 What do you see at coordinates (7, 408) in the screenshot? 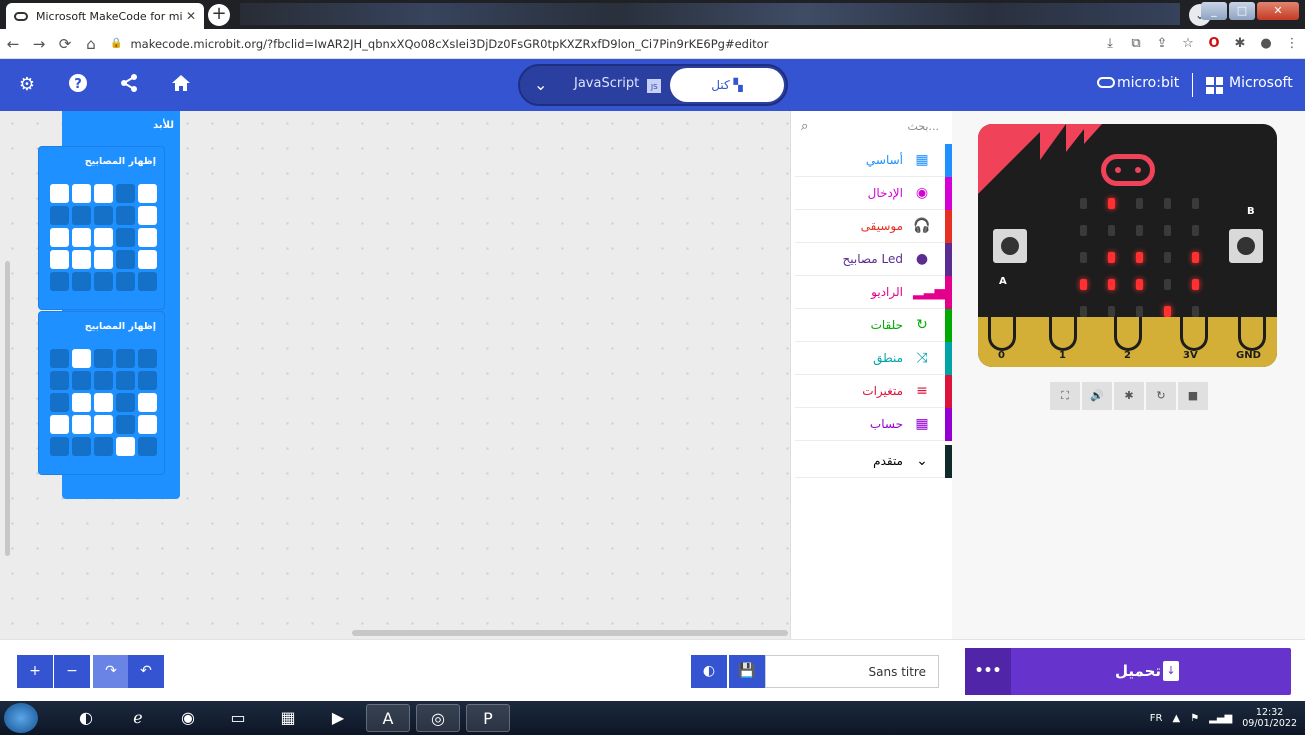
I see `workspace-vertical-scrollbar` at bounding box center [7, 408].